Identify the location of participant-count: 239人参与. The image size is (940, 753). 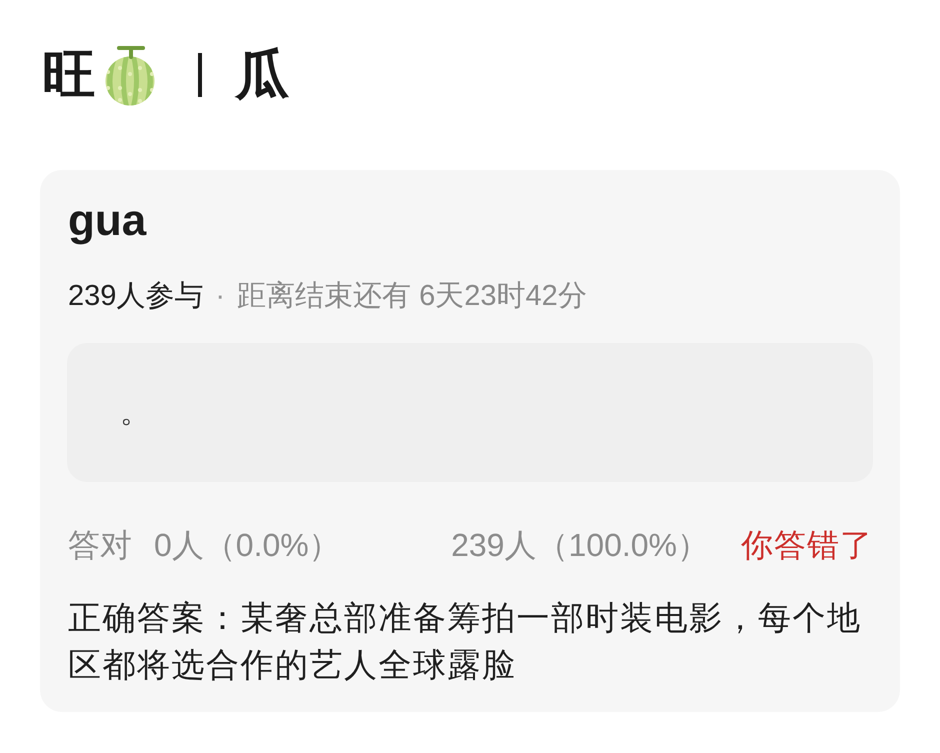
(136, 296).